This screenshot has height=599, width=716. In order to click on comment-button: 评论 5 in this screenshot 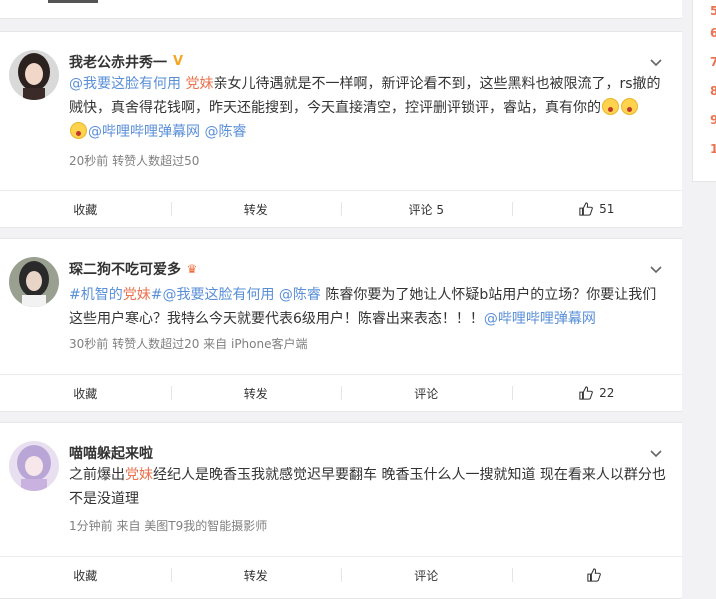, I will do `click(426, 209)`.